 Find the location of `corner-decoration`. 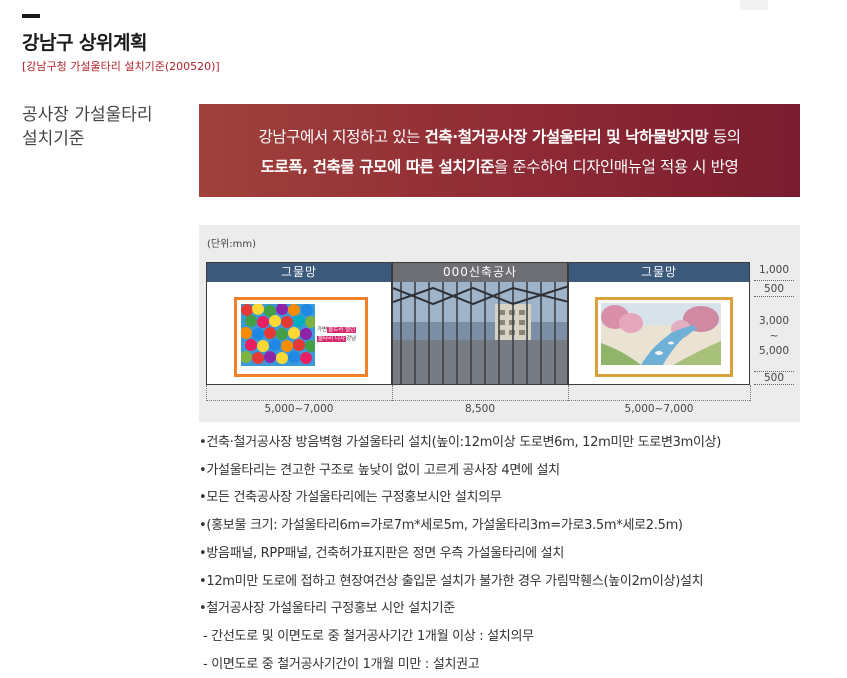

corner-decoration is located at coordinates (754, 5).